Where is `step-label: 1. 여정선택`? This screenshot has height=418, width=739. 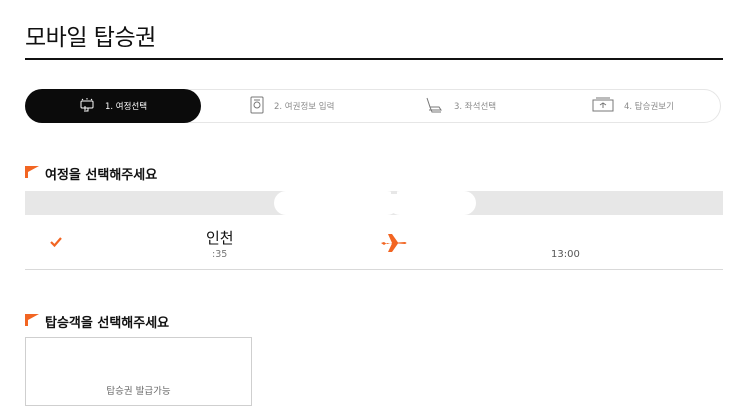 step-label: 1. 여정선택 is located at coordinates (126, 107).